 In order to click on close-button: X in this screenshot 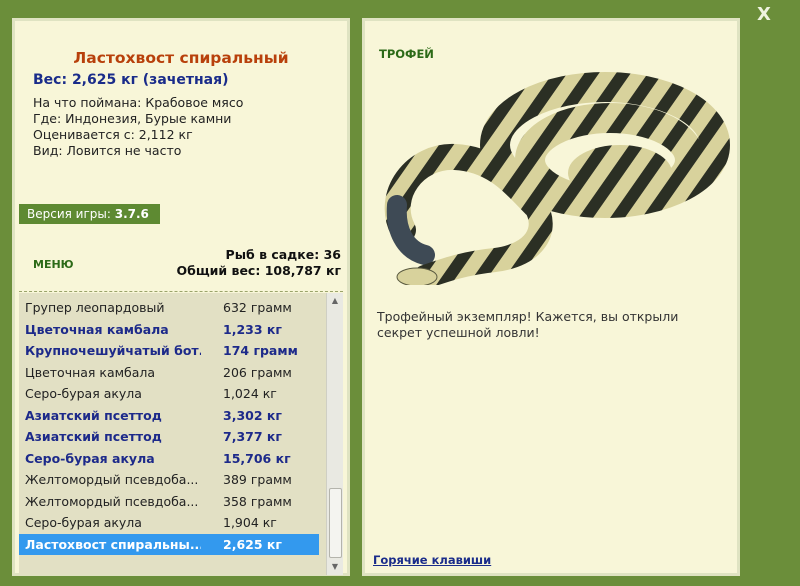, I will do `click(764, 15)`.